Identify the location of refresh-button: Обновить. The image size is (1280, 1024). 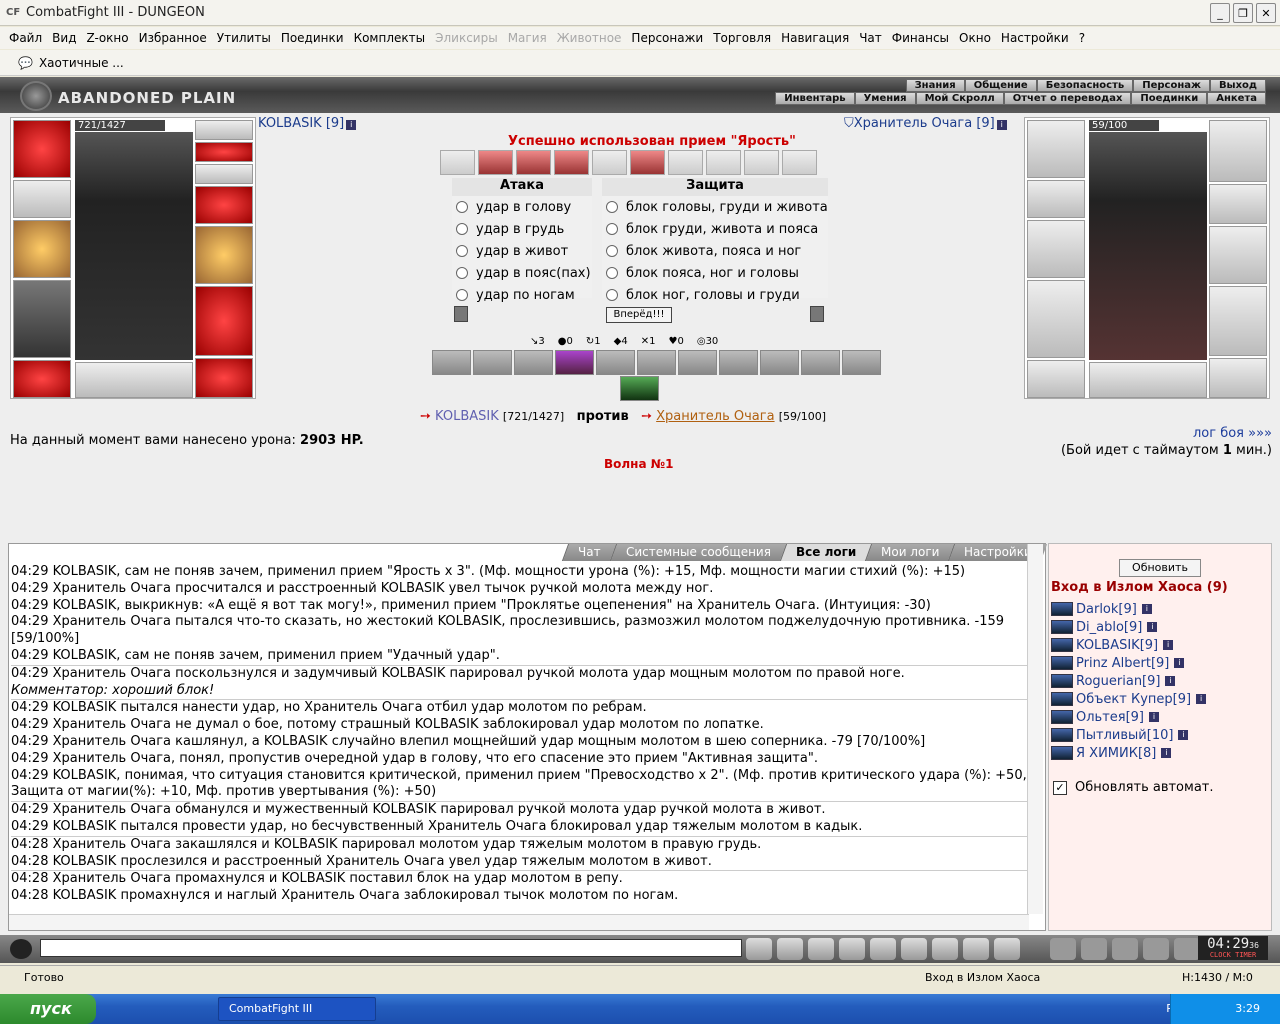
(1160, 568).